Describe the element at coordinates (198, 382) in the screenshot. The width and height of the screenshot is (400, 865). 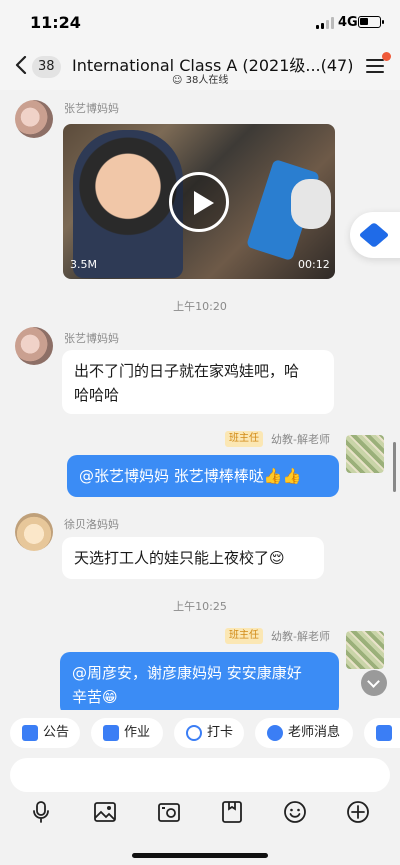
I see `message-bubble: 出不了门的日子就在家鸡娃吧，哈 哈哈哈` at that location.